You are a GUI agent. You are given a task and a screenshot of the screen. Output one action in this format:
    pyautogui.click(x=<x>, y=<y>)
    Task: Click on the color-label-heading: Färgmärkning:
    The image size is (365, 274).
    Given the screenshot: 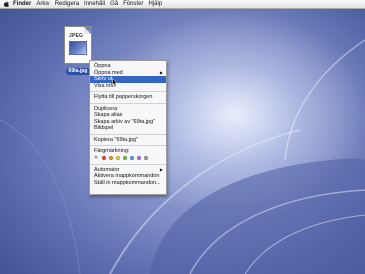 What is the action you would take?
    pyautogui.click(x=128, y=151)
    